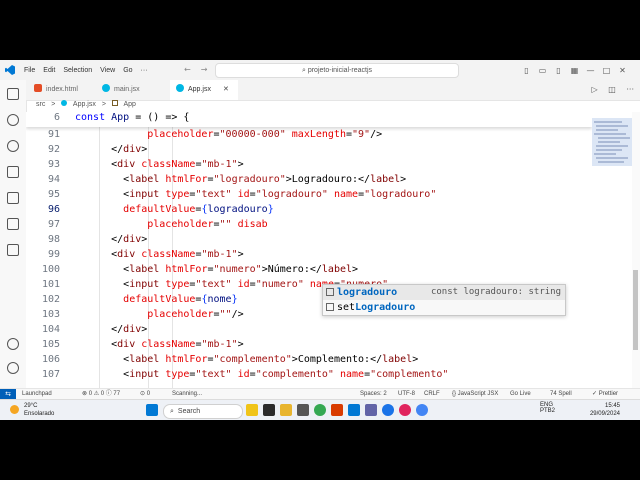 The image size is (640, 480). What do you see at coordinates (29, 70) in the screenshot?
I see `menu-item: File` at bounding box center [29, 70].